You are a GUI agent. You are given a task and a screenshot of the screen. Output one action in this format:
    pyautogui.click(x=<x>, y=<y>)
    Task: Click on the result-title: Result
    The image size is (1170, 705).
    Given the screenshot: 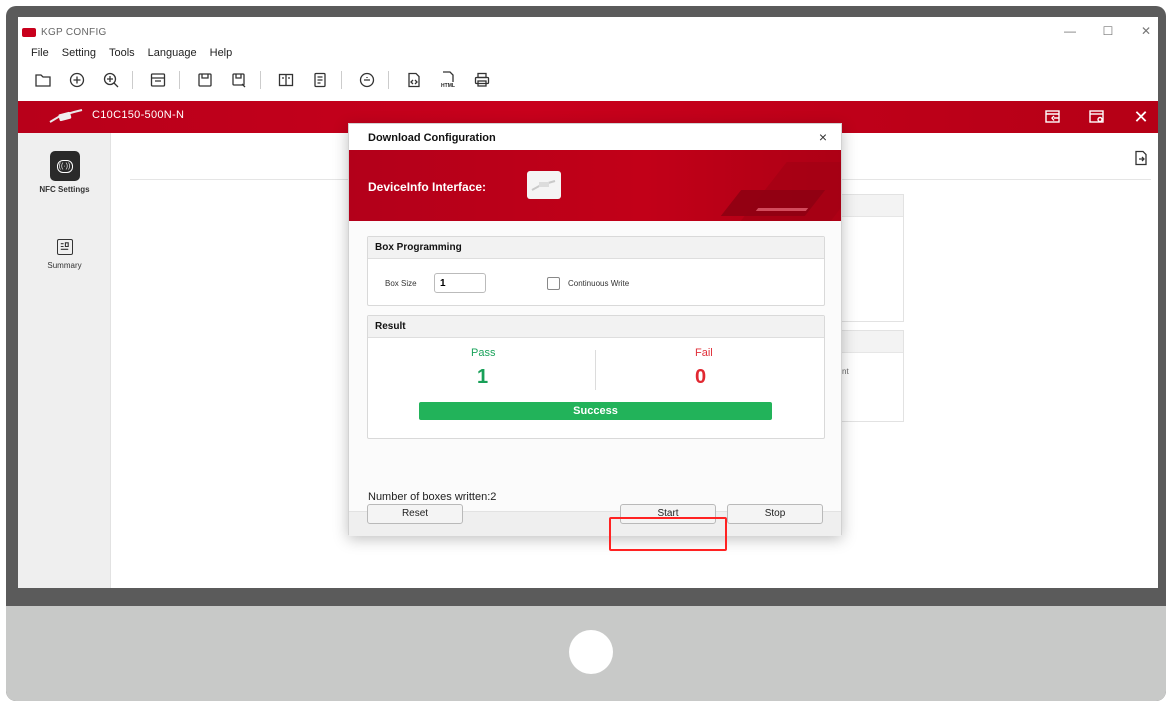 What is the action you would take?
    pyautogui.click(x=596, y=327)
    